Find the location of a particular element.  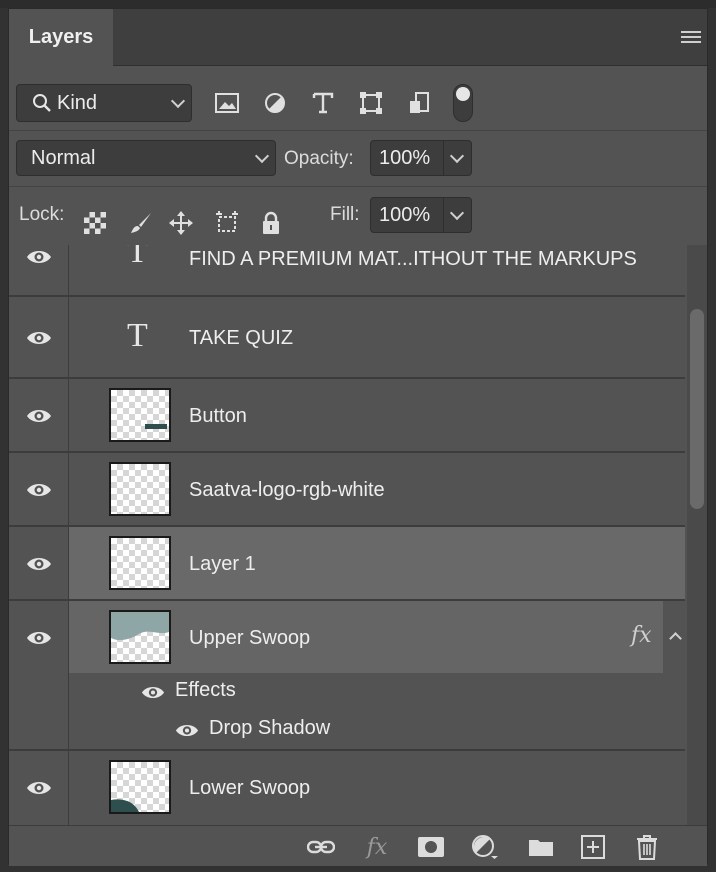

add-layer-style-fx-icon: fx is located at coordinates (377, 847).